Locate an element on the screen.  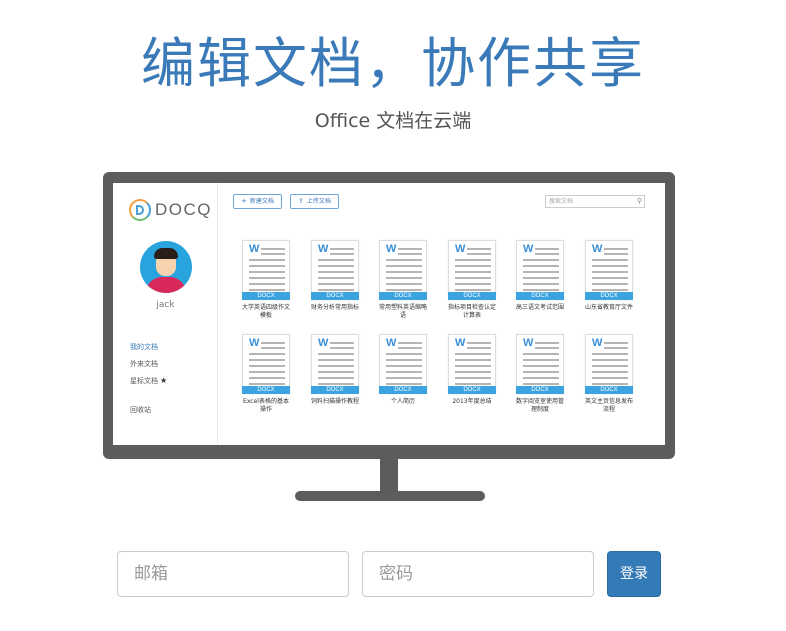
doc-title: 常用塑料英语缩略语 is located at coordinates (403, 312).